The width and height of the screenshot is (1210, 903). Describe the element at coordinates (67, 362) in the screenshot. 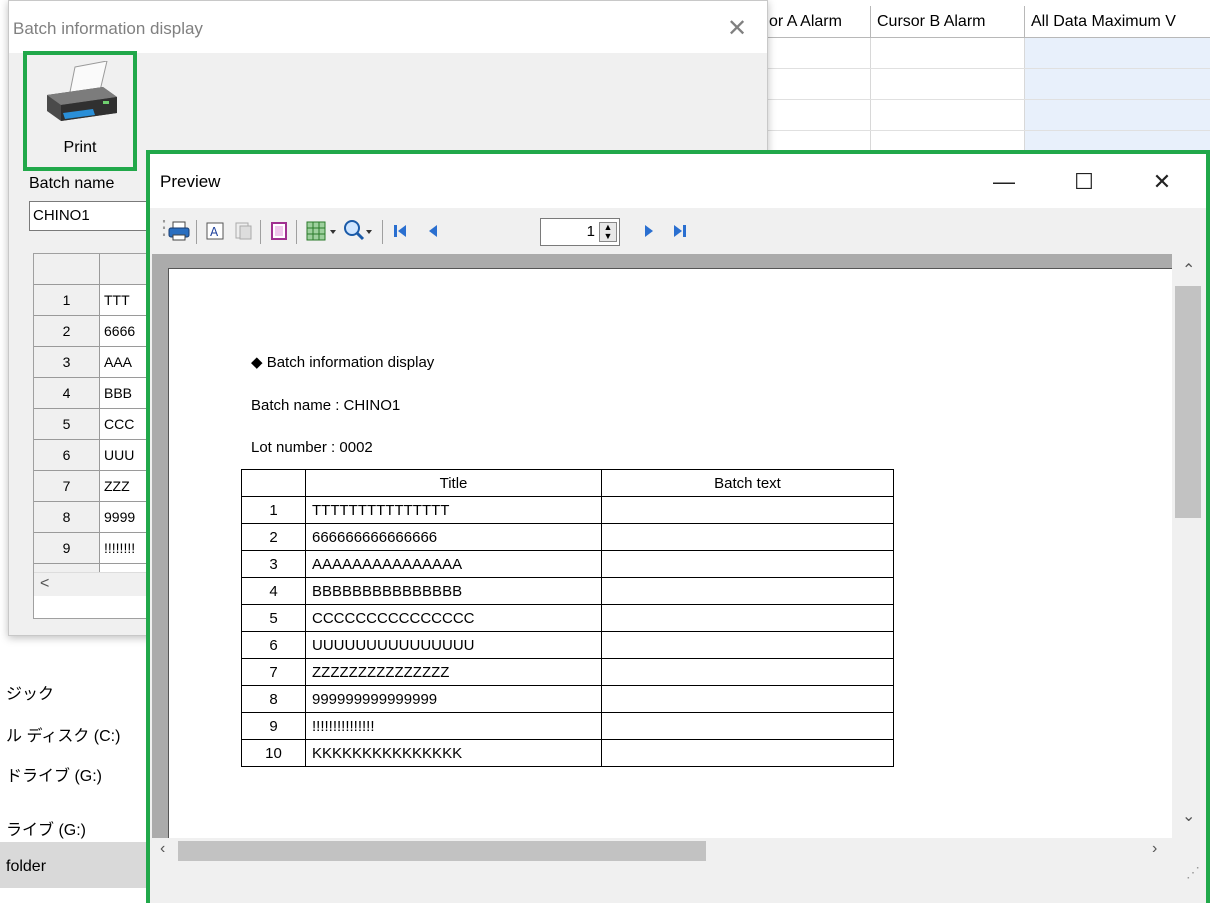

I see `batch-row-number: 3` at that location.